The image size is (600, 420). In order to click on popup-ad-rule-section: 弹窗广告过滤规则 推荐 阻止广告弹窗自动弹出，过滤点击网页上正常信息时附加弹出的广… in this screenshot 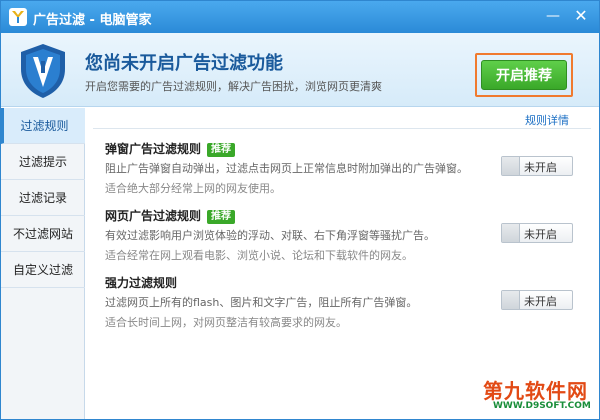, I will do `click(345, 170)`.